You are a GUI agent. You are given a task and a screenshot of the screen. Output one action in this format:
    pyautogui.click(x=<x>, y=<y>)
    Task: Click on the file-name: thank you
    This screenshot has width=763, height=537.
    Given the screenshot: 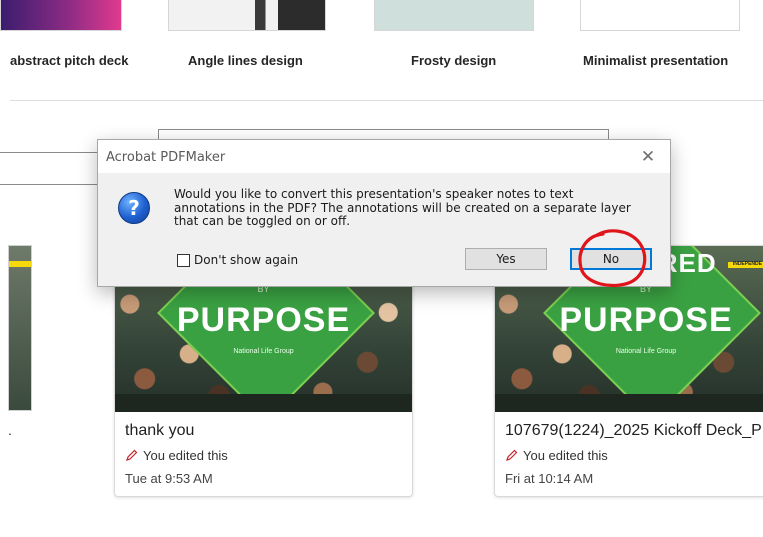 What is the action you would take?
    pyautogui.click(x=159, y=431)
    